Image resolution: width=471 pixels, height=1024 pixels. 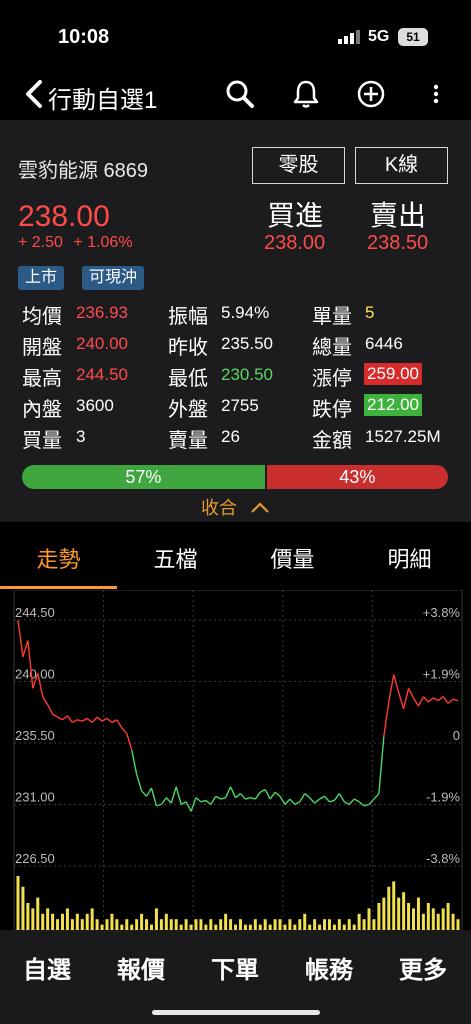 I want to click on home-indicator, so click(x=236, y=1012).